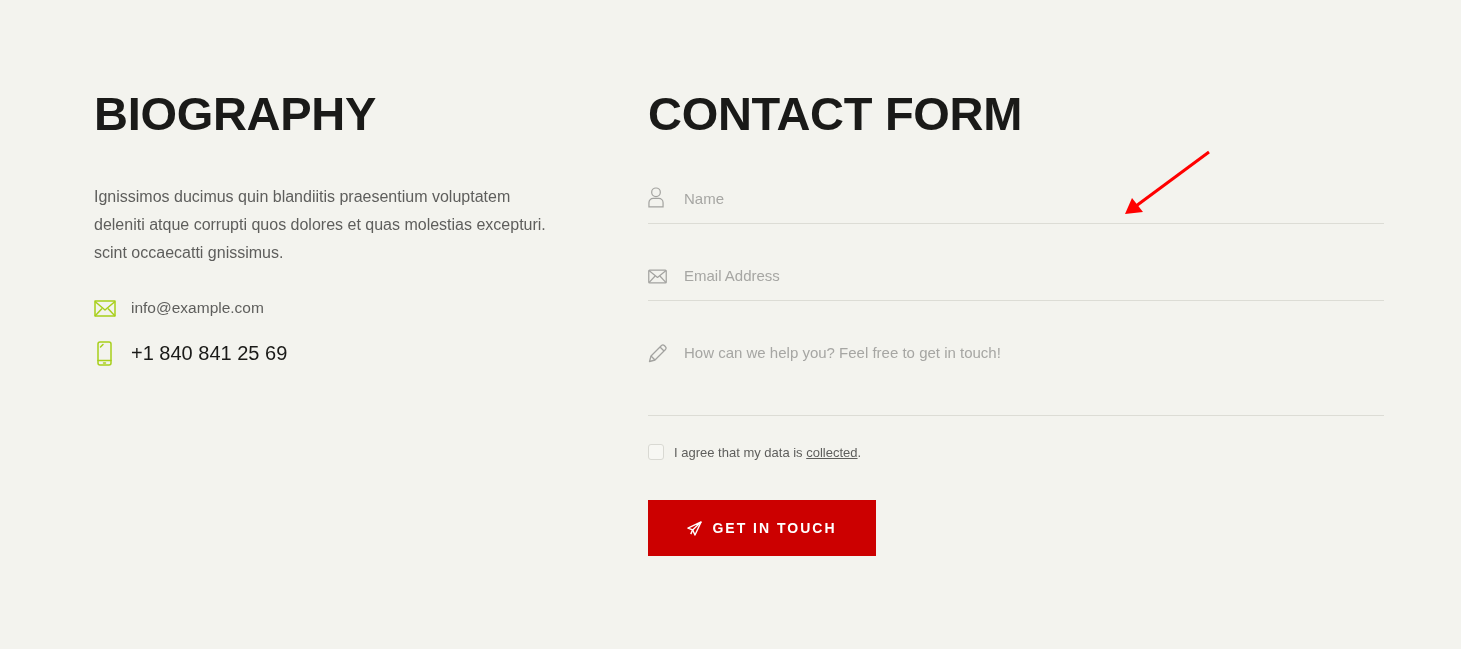  I want to click on message-field: How can we help you? Feel free to get in touch!, so click(1034, 371).